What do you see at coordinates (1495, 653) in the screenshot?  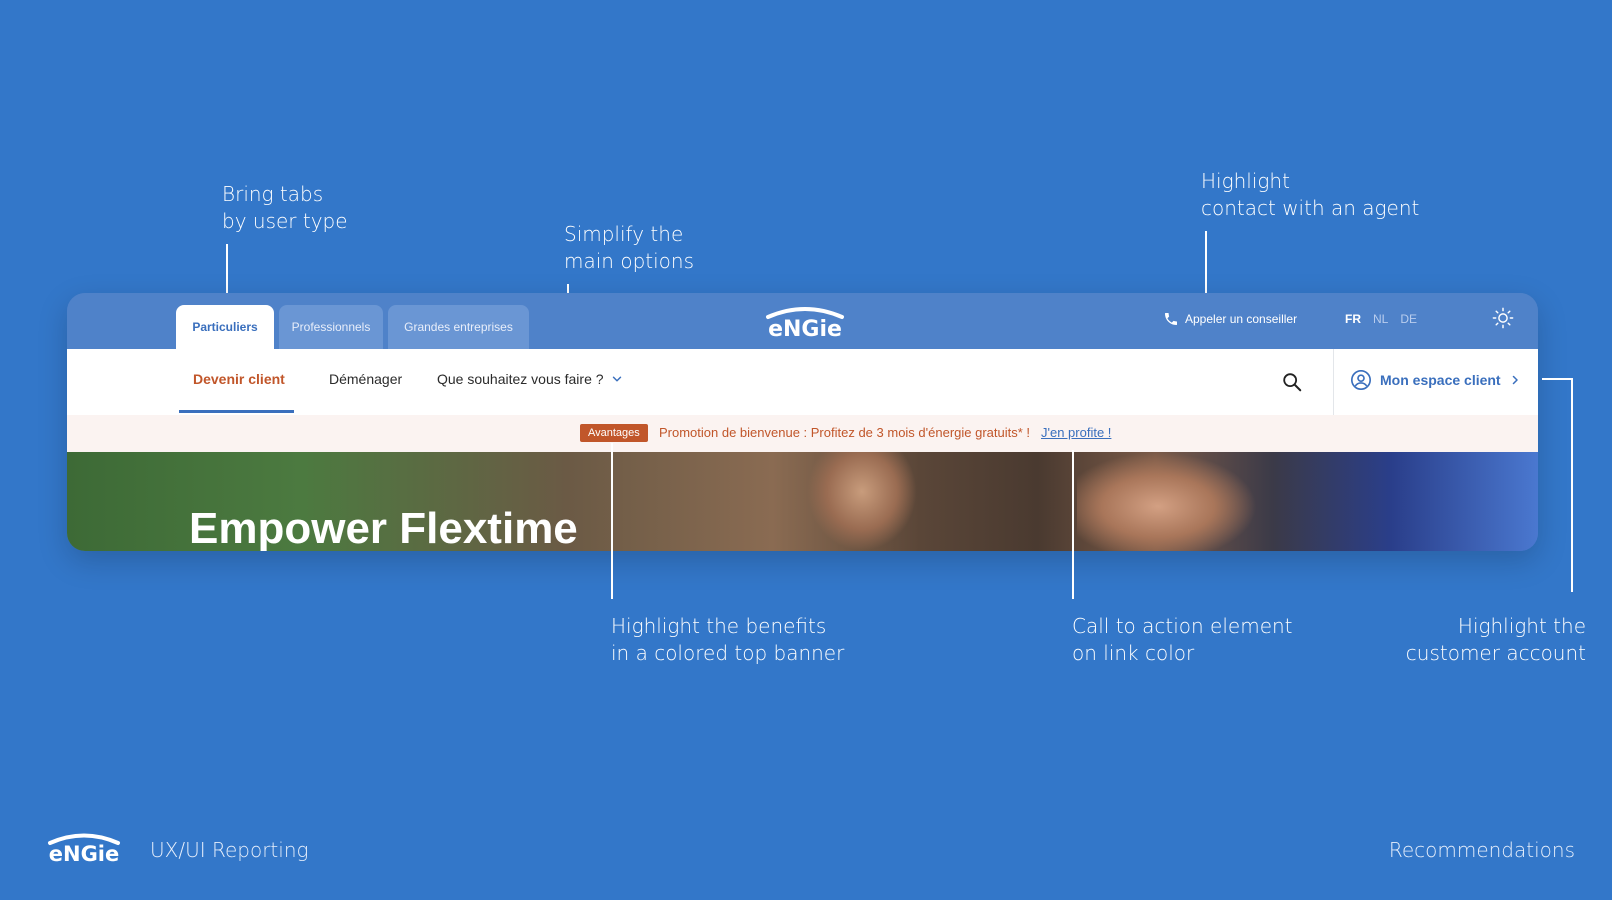 I see `annotation-text: customer account` at bounding box center [1495, 653].